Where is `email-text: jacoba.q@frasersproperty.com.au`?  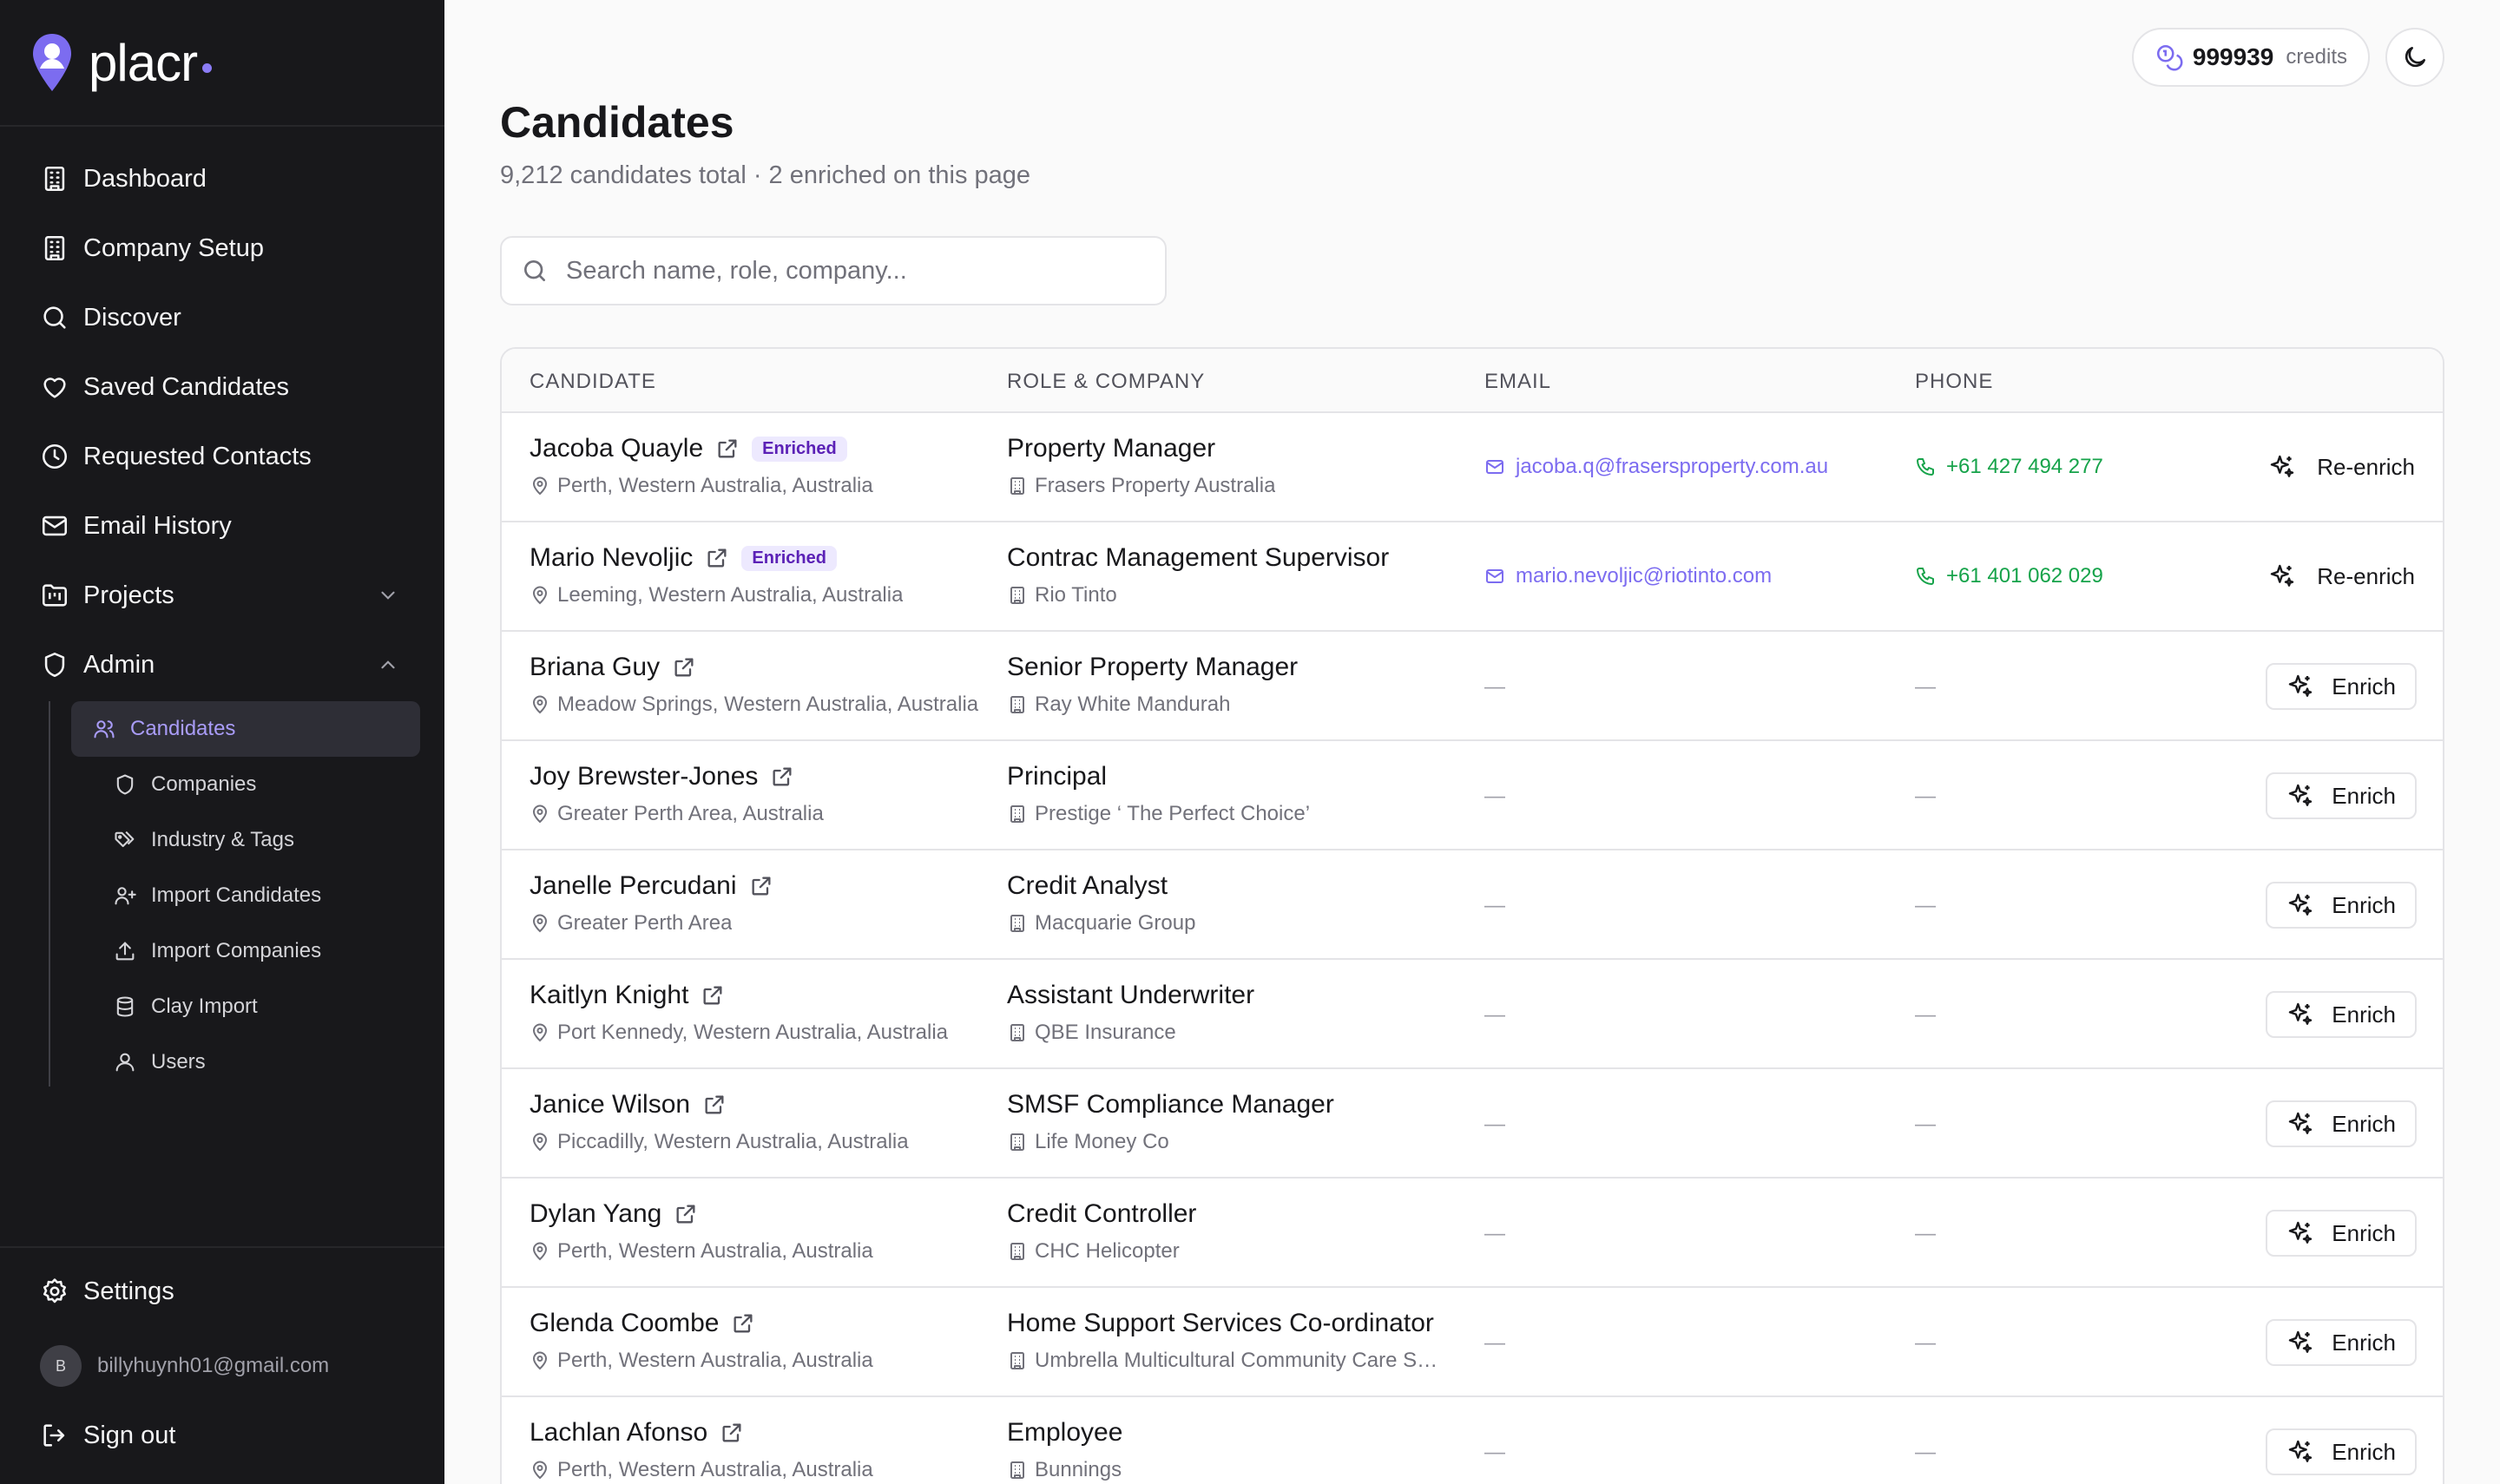 email-text: jacoba.q@frasersproperty.com.au is located at coordinates (1672, 466).